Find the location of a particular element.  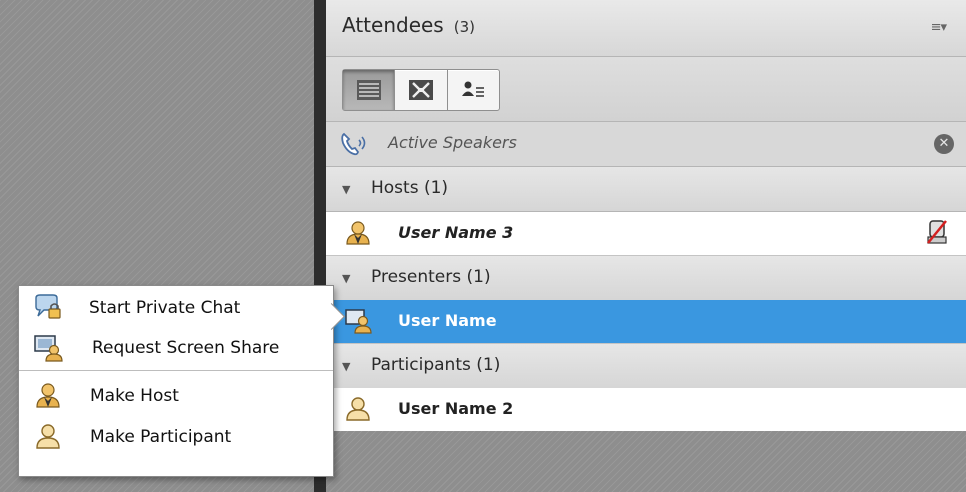

list-view-button is located at coordinates (369, 90).